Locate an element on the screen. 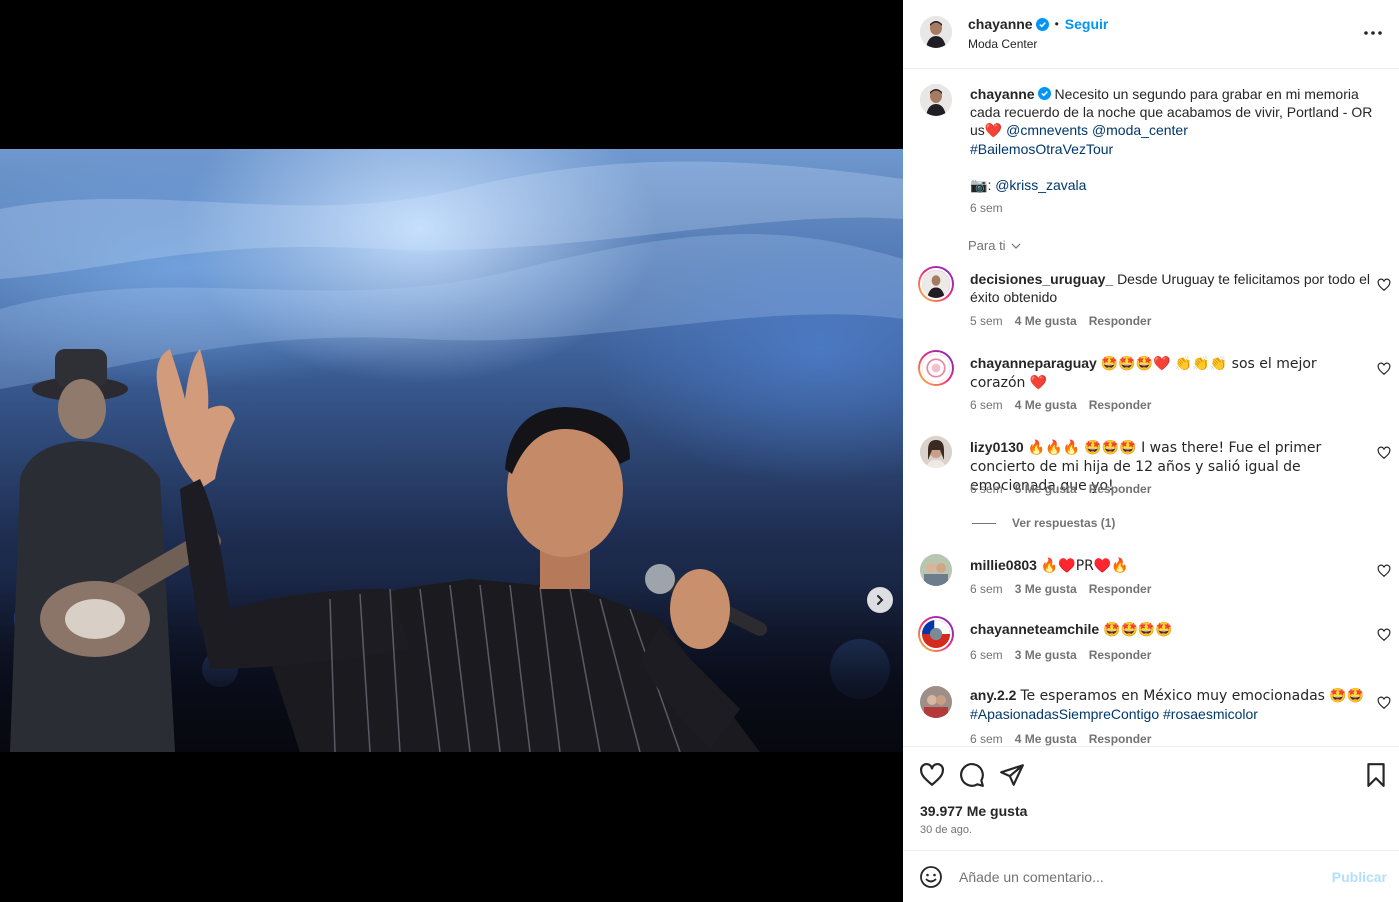 This screenshot has width=1399, height=902. comment-time: 5 sem is located at coordinates (986, 321).